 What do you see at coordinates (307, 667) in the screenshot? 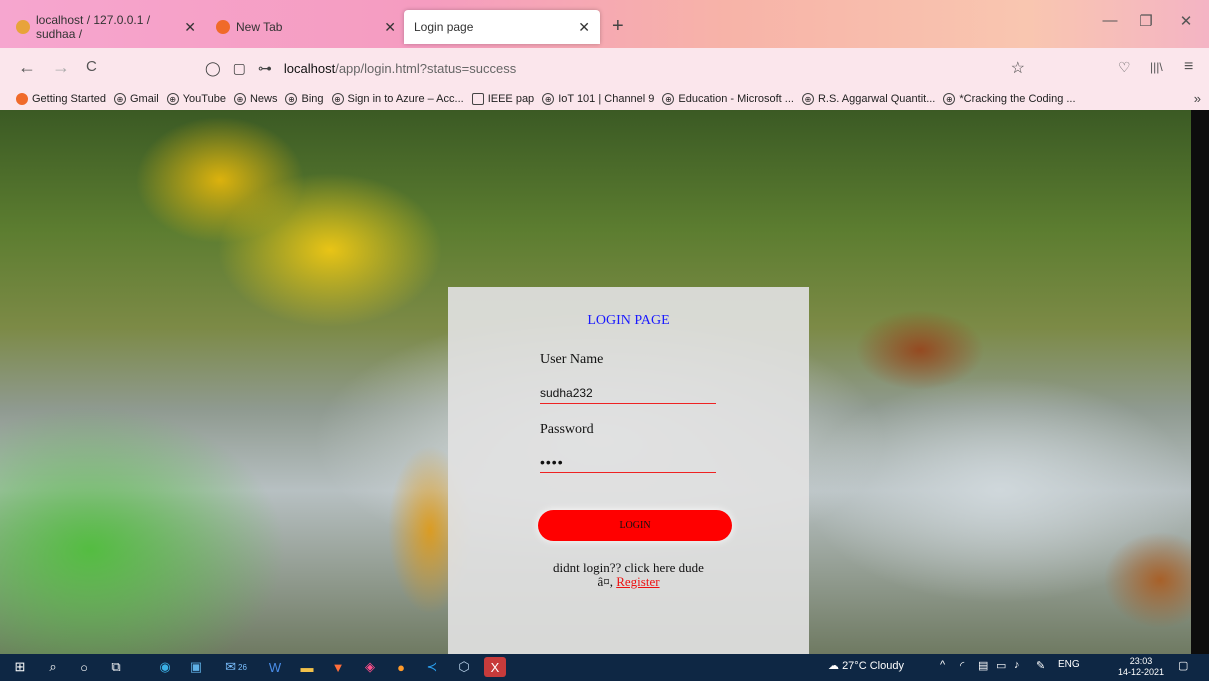
I see `file-explorer-icon: ▬` at bounding box center [307, 667].